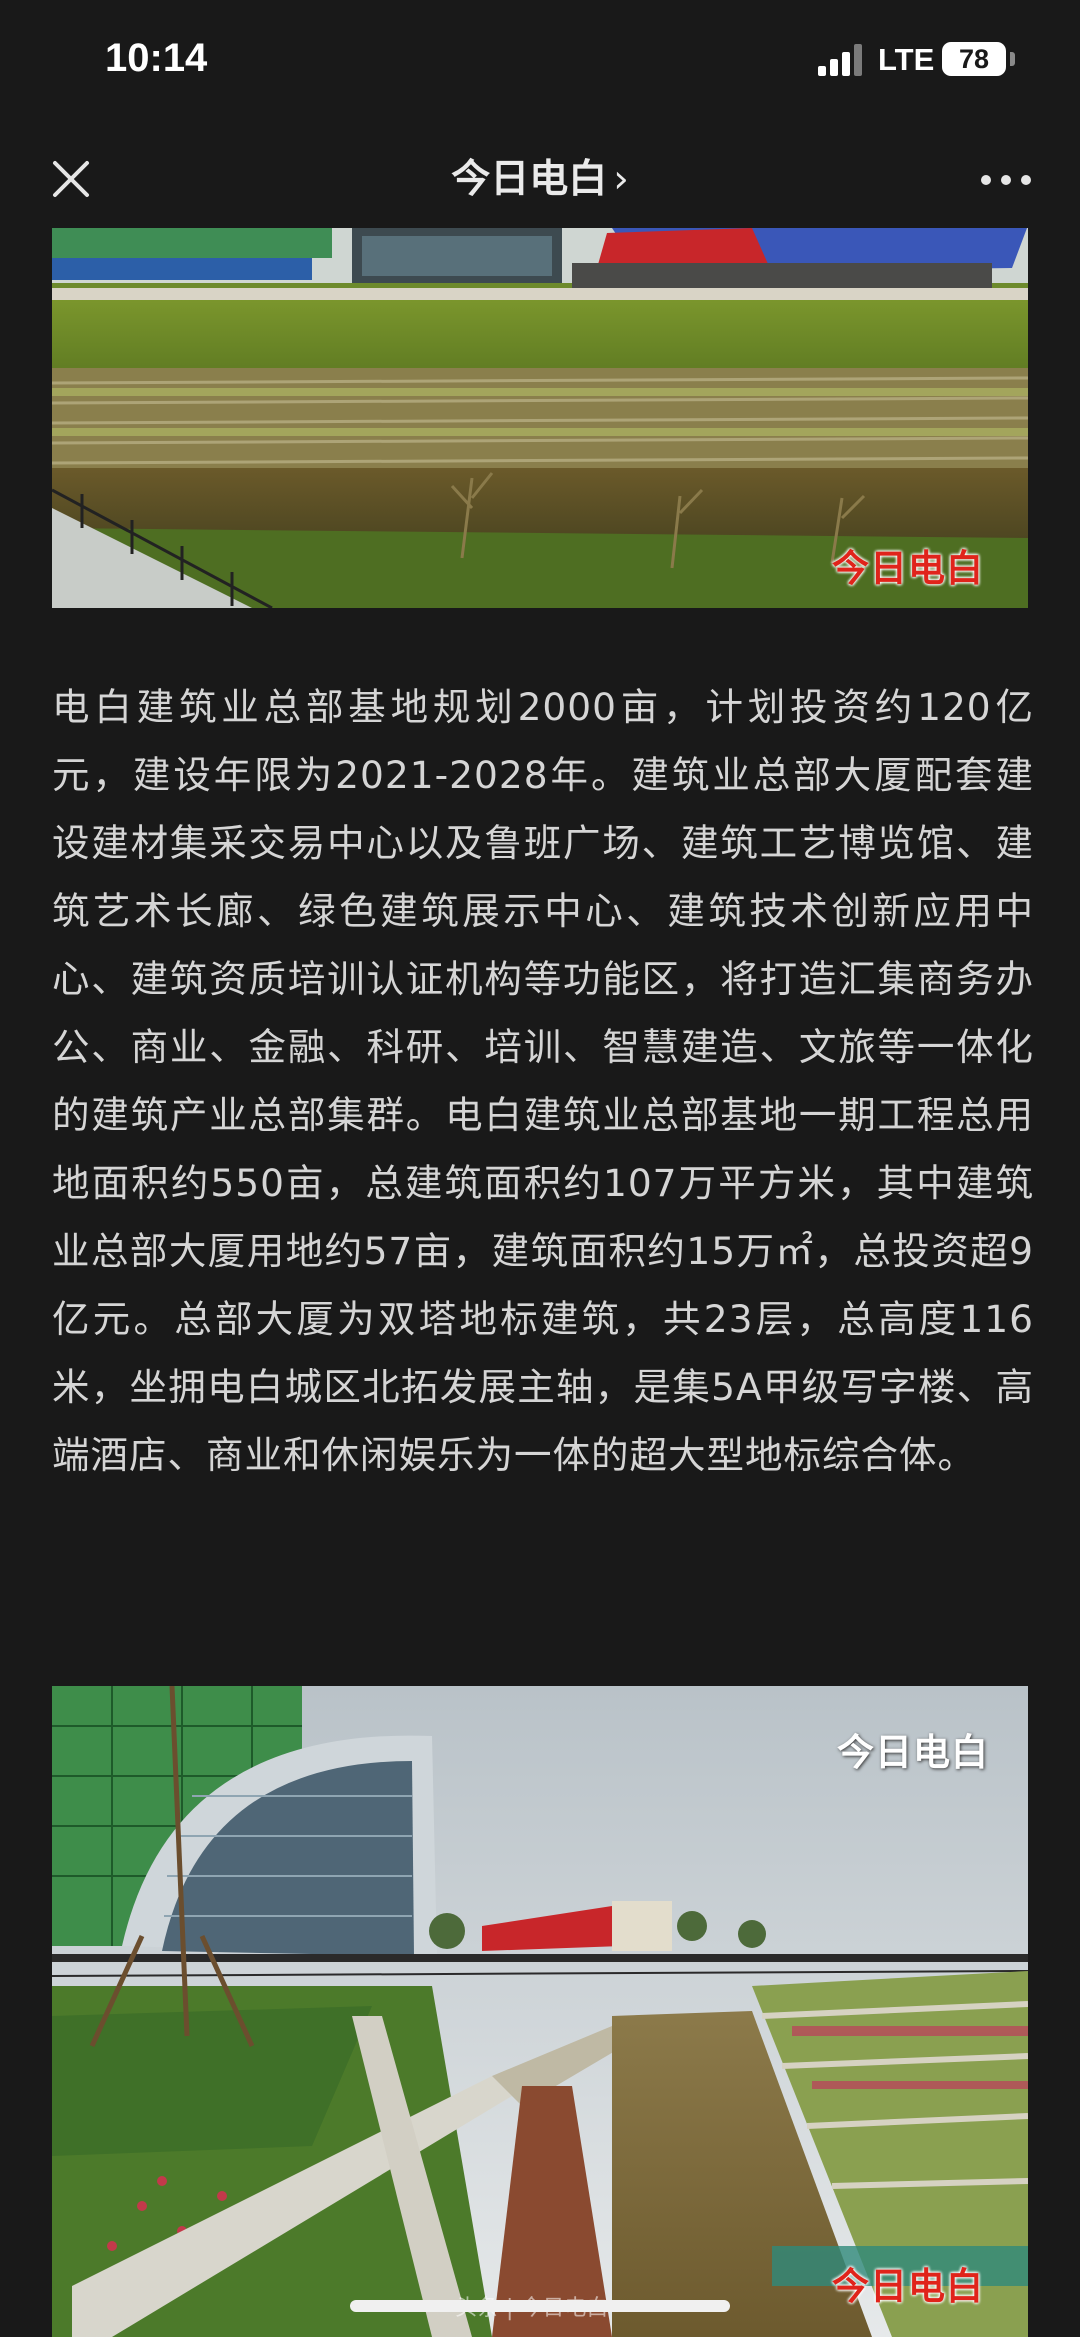 Image resolution: width=1080 pixels, height=2337 pixels. Describe the element at coordinates (156, 58) in the screenshot. I see `status-time: 10:14` at that location.